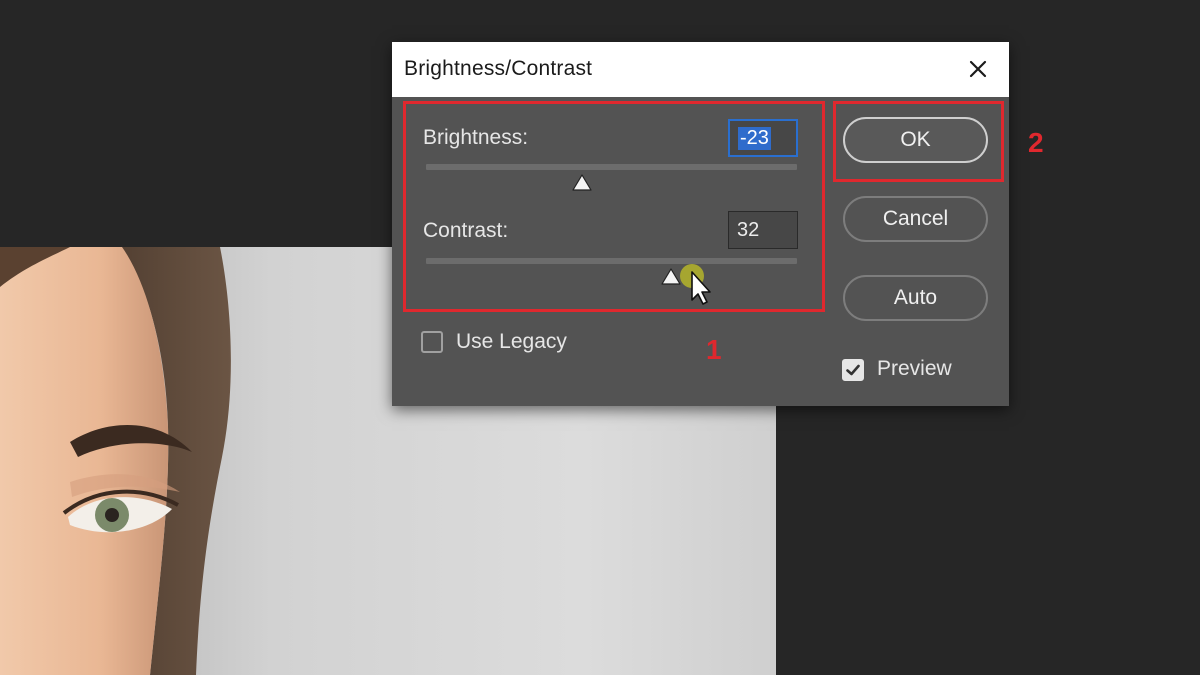 The image size is (1200, 675). I want to click on preview-checkbox, so click(853, 370).